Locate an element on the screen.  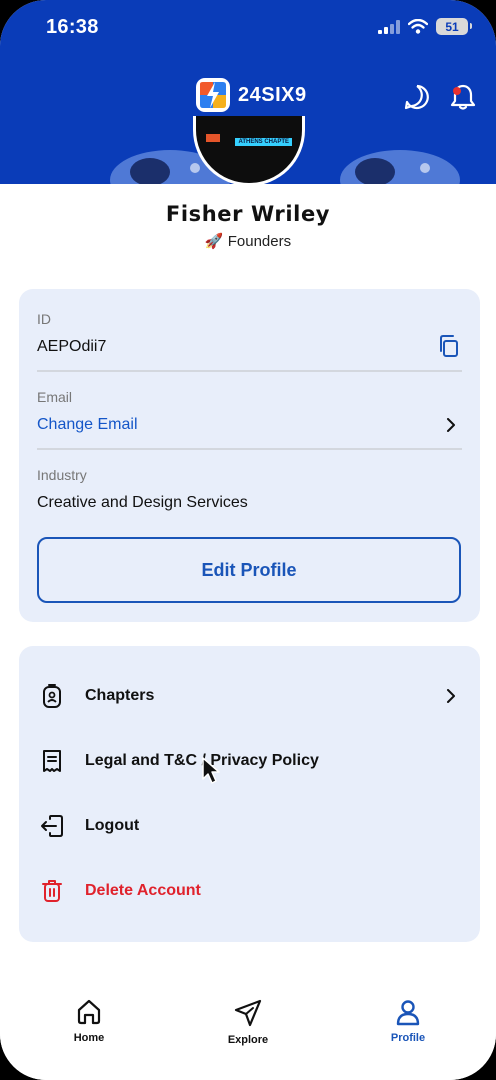
notification-bell-icon is located at coordinates (463, 97).